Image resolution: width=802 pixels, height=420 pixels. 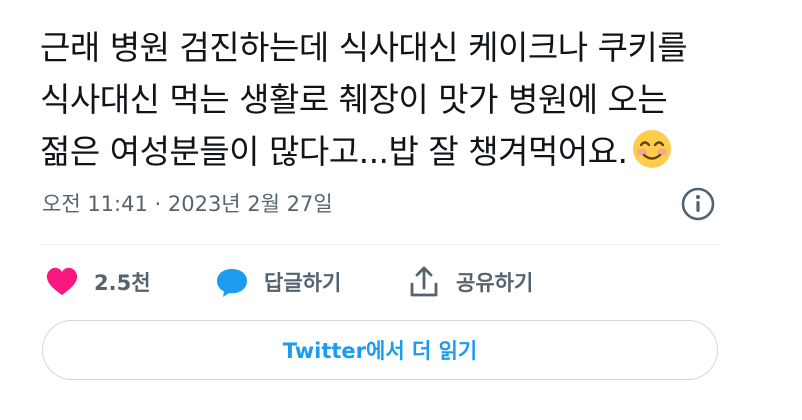 What do you see at coordinates (364, 47) in the screenshot?
I see `tweet-text-line-1: 근래 병원 검진하는데 식사대신 케이크나 쿠키를` at bounding box center [364, 47].